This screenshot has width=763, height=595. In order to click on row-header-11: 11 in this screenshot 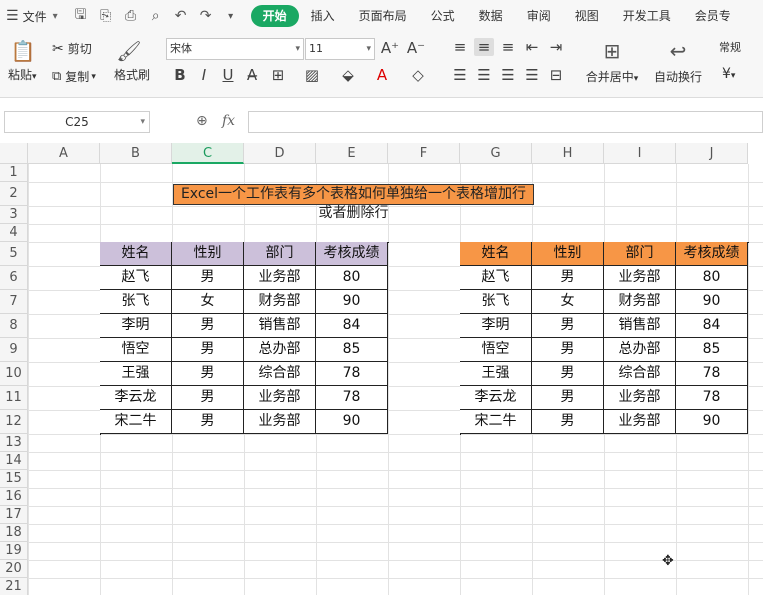, I will do `click(14, 398)`.